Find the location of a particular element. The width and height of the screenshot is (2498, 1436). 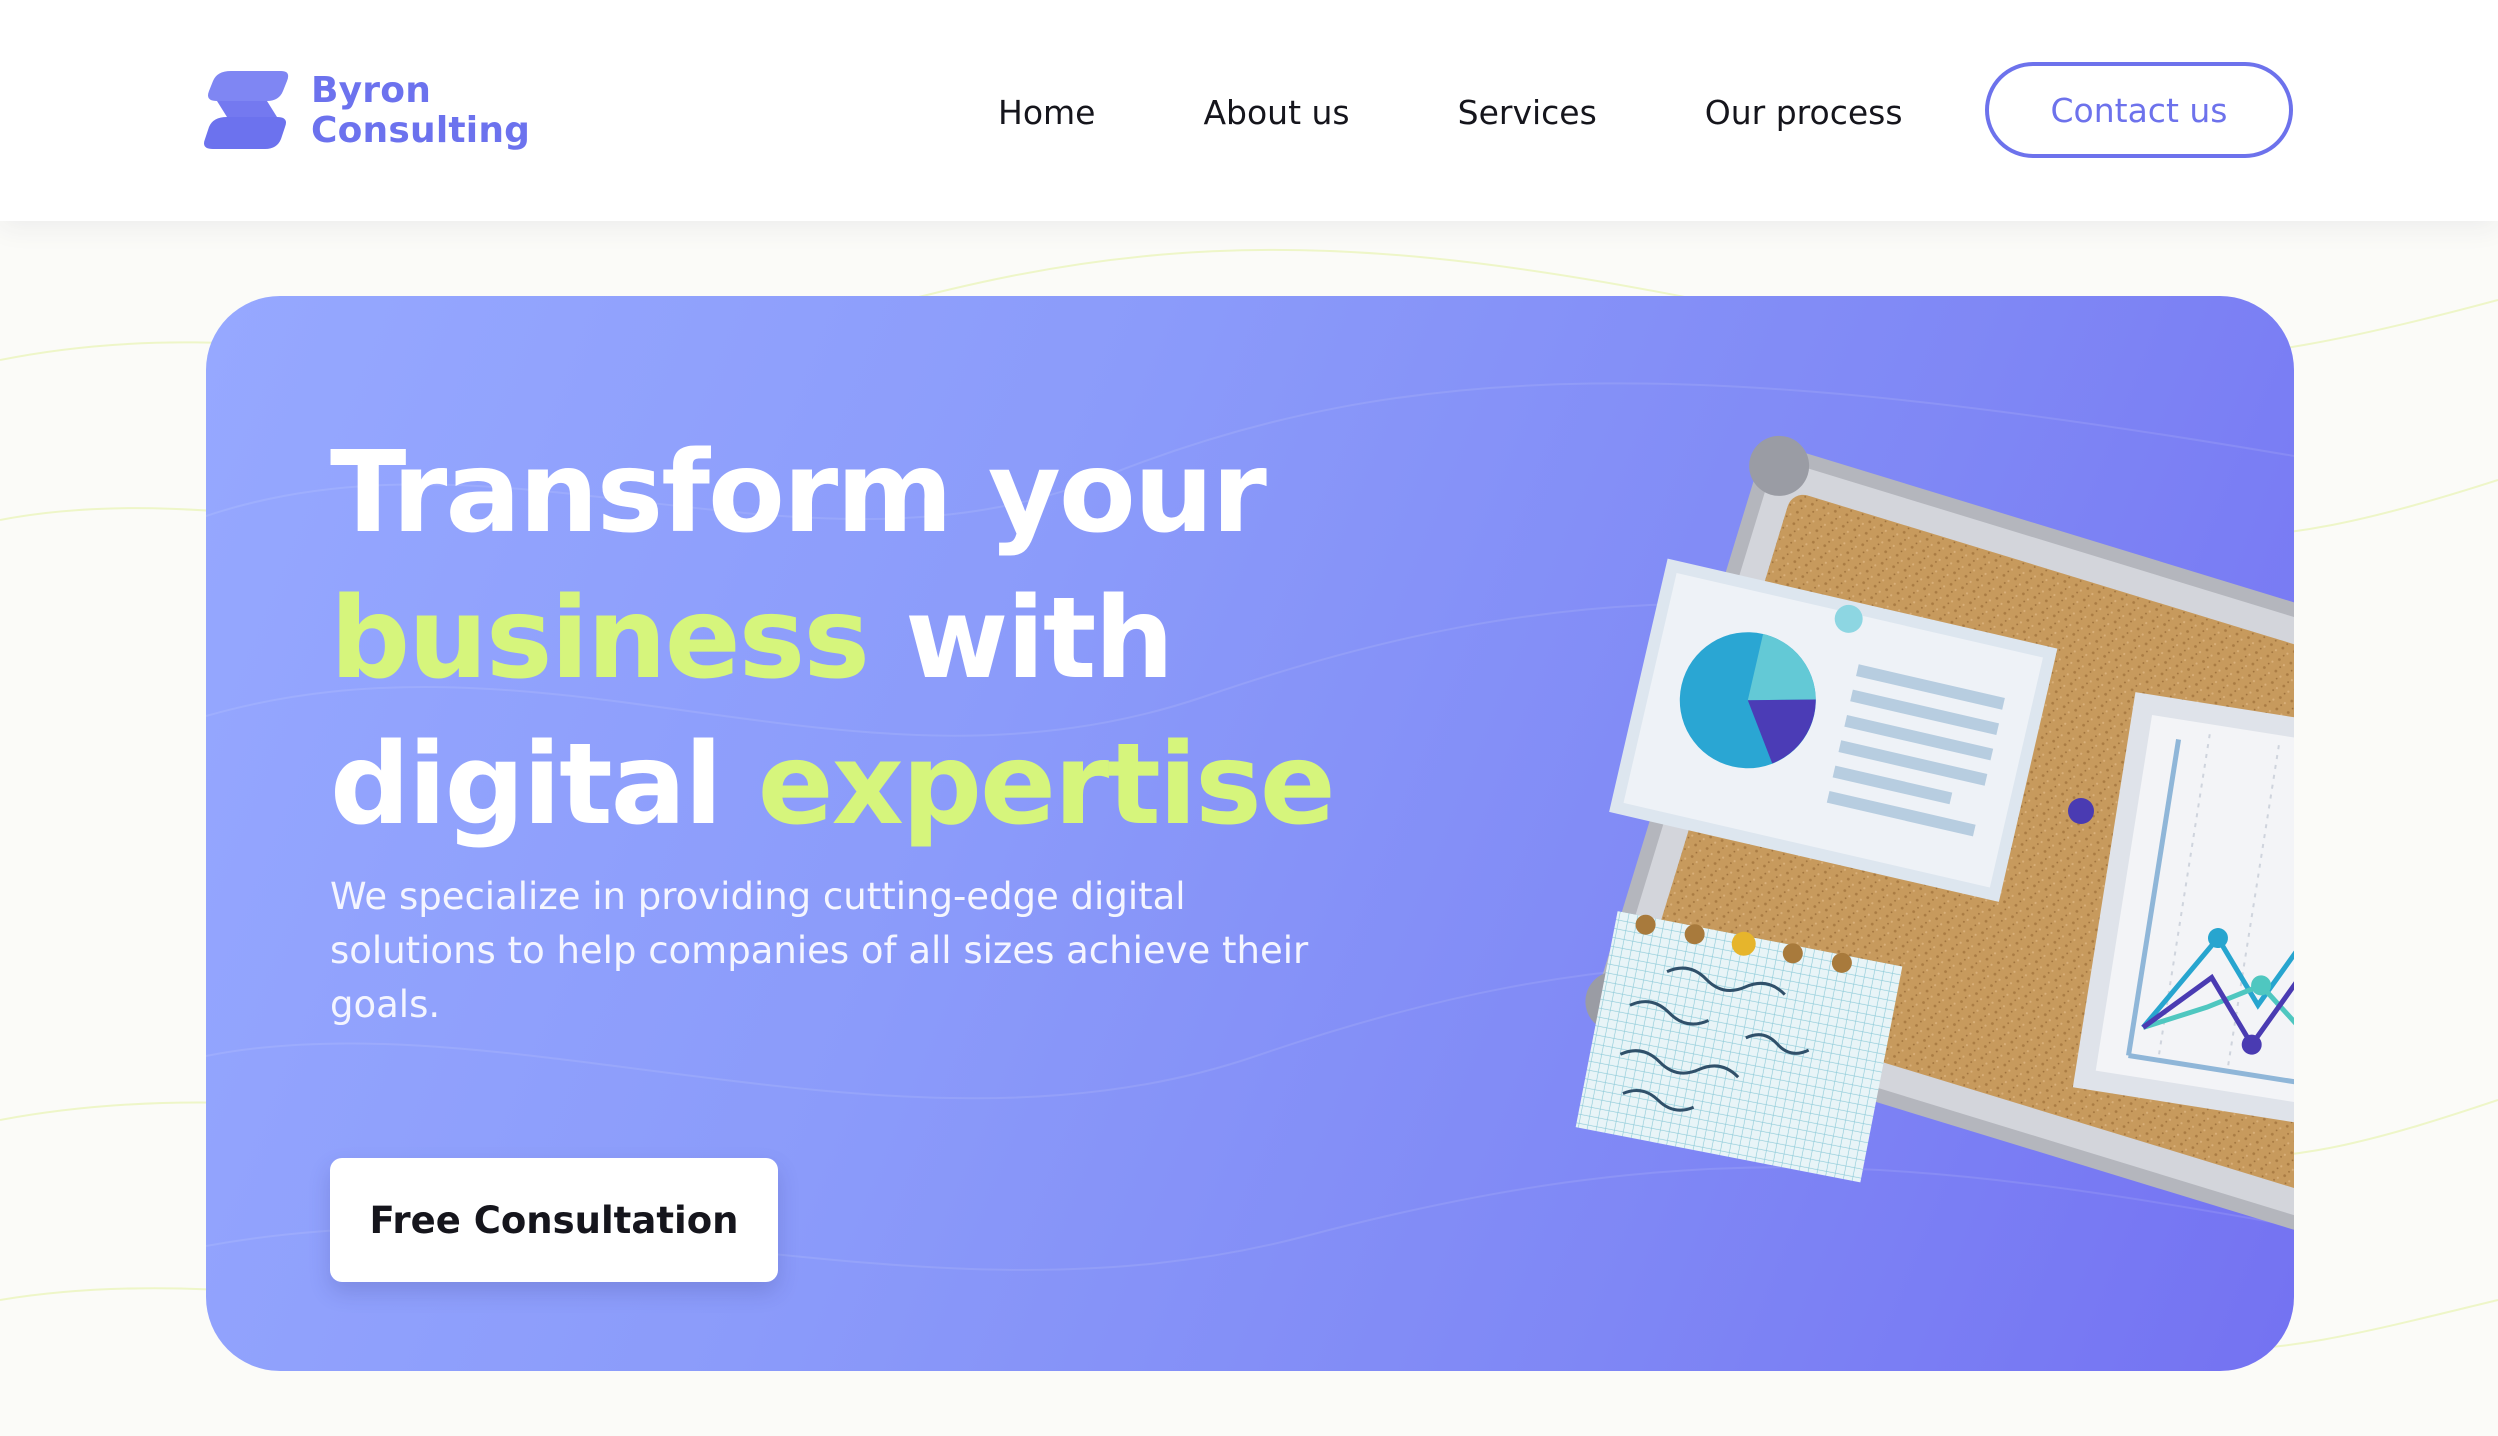

nav-item-services: Services is located at coordinates (1527, 112).